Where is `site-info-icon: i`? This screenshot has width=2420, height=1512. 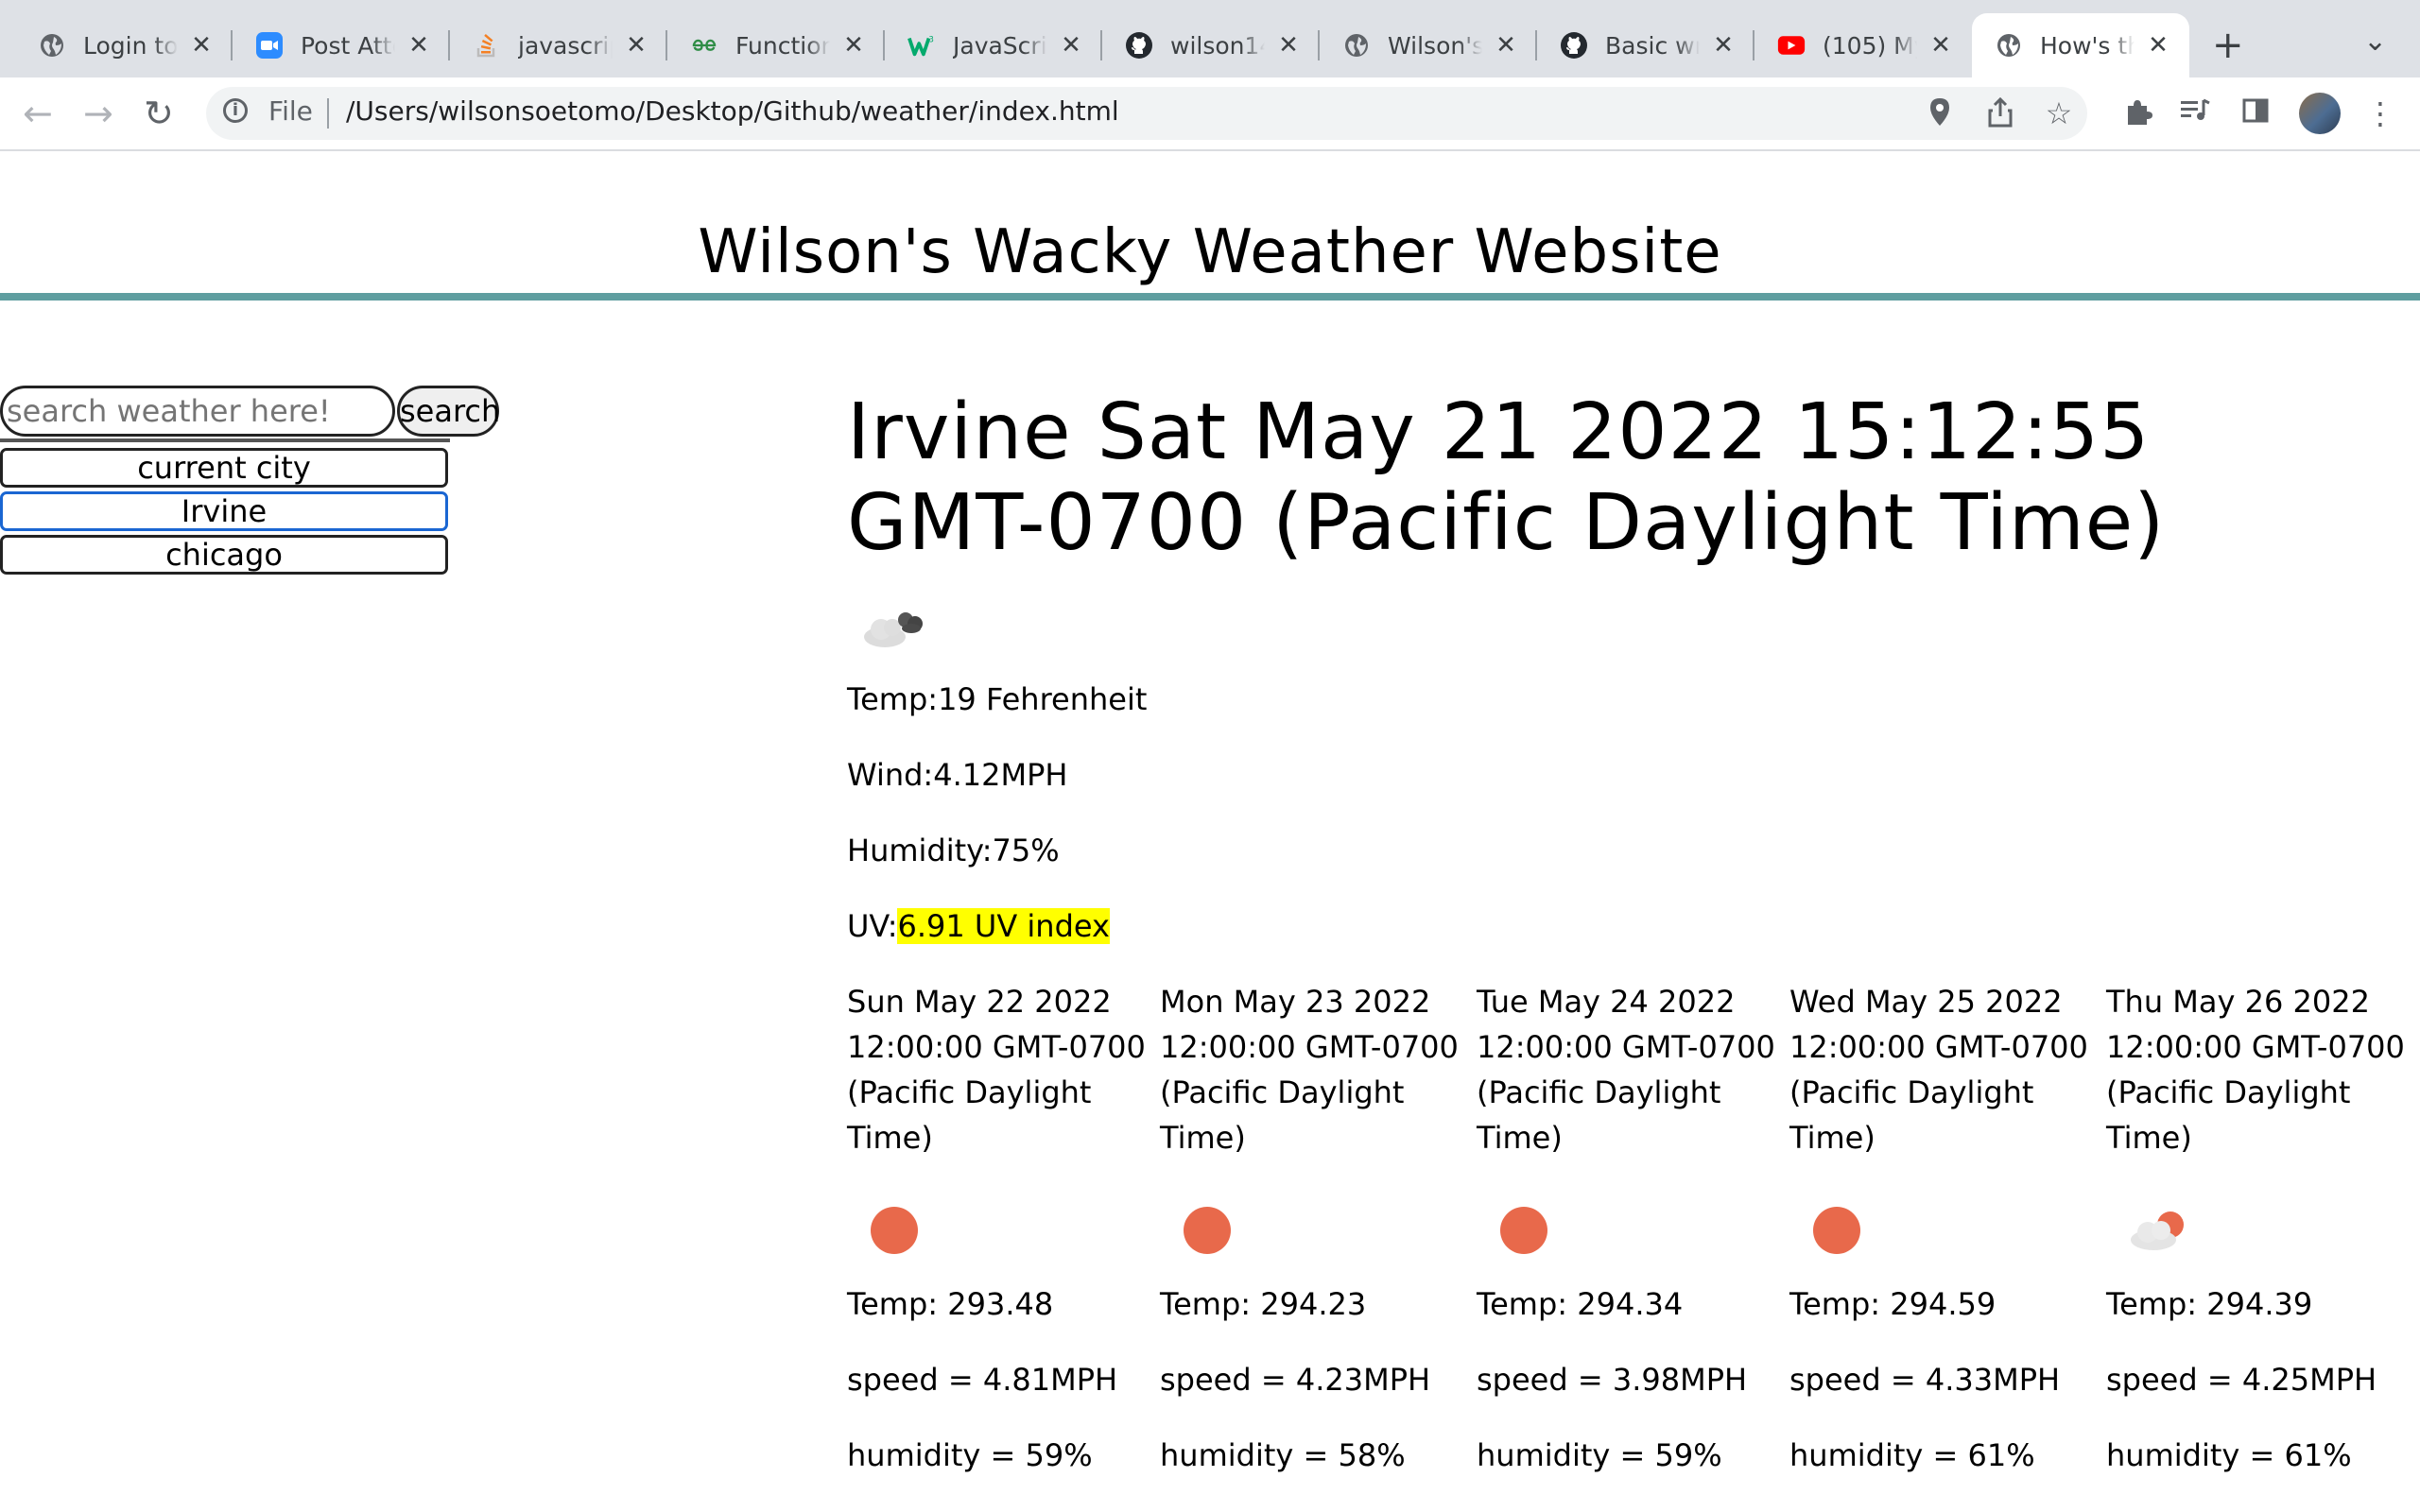
site-info-icon: i is located at coordinates (235, 110).